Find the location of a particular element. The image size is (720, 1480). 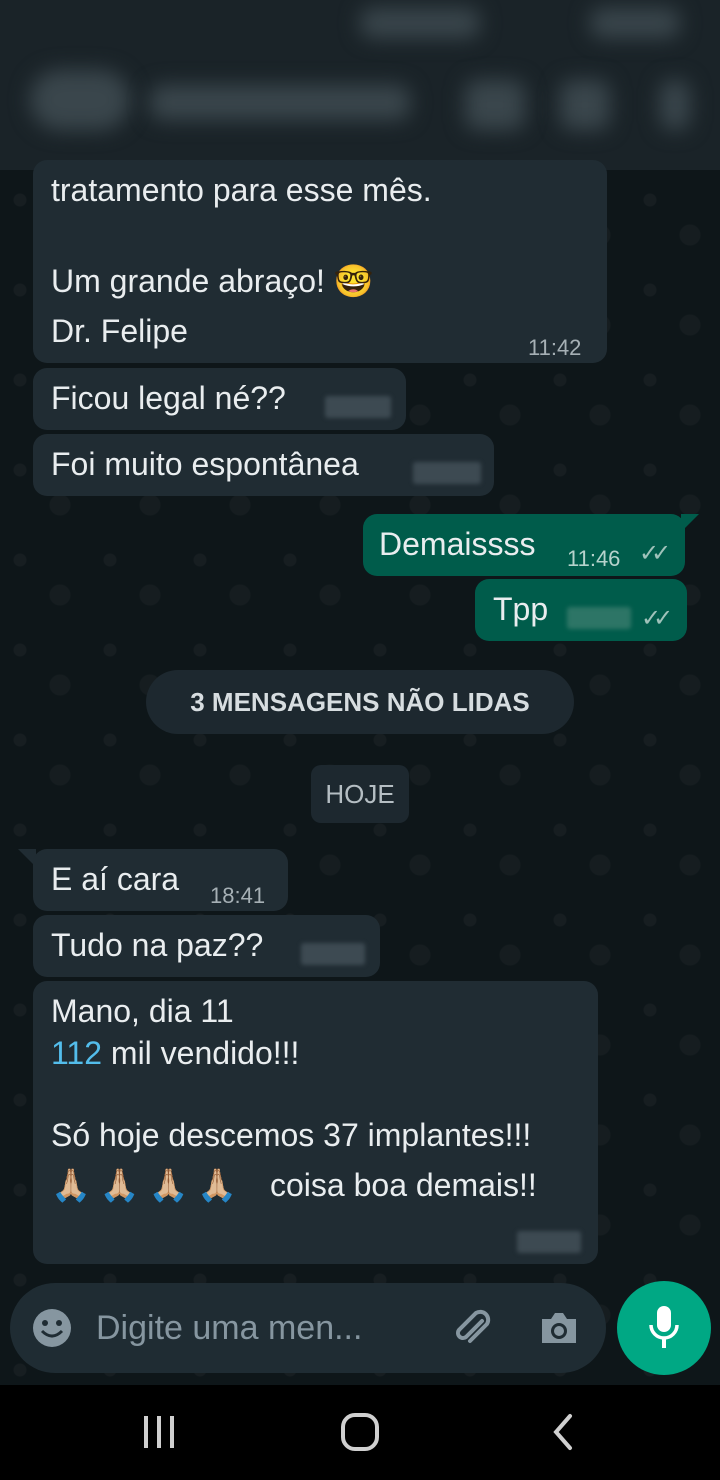

message-bubble-outgoing: Demaissss 11:46 ✓✓ is located at coordinates (524, 545).